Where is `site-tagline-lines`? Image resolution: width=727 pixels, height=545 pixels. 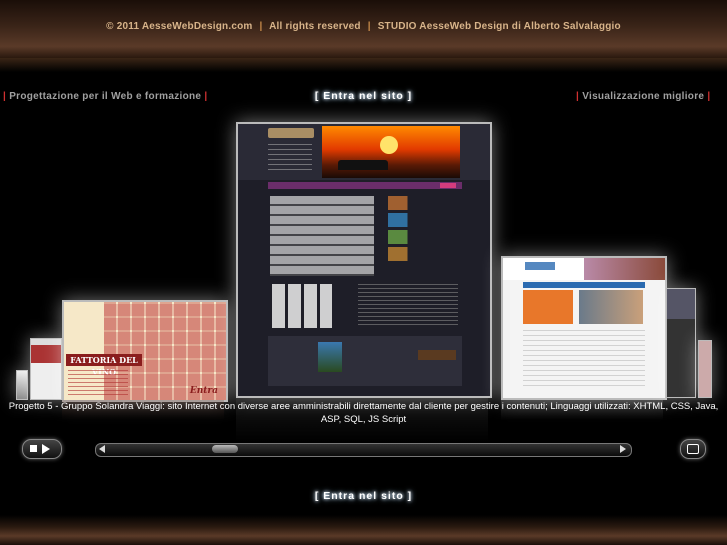 site-tagline-lines is located at coordinates (290, 157).